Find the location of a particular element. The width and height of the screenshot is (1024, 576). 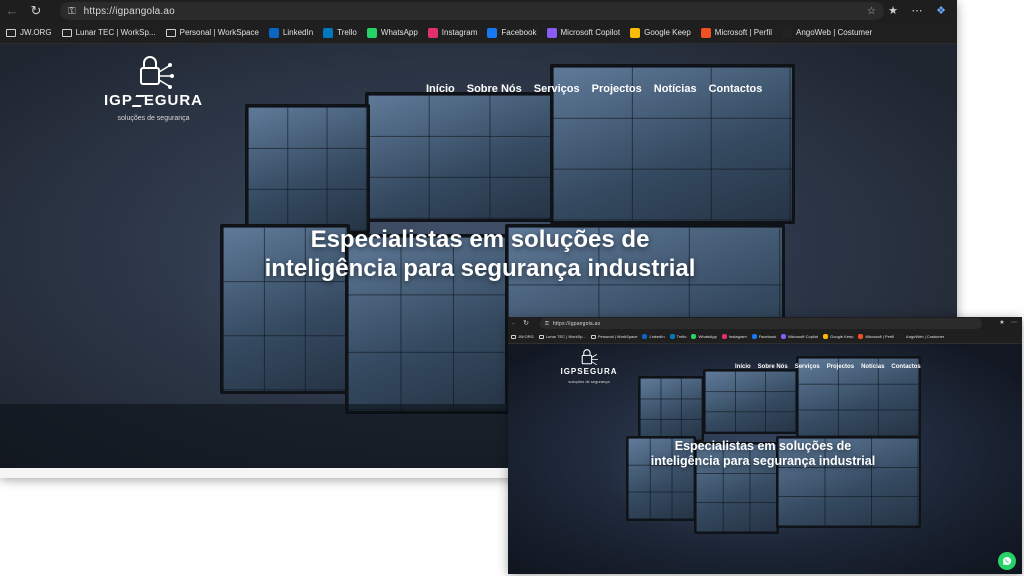

address-bar: ← ↻ ⚿ https://igpangola.ao ☆ ★ ⋯ ❖ is located at coordinates (478, 11).